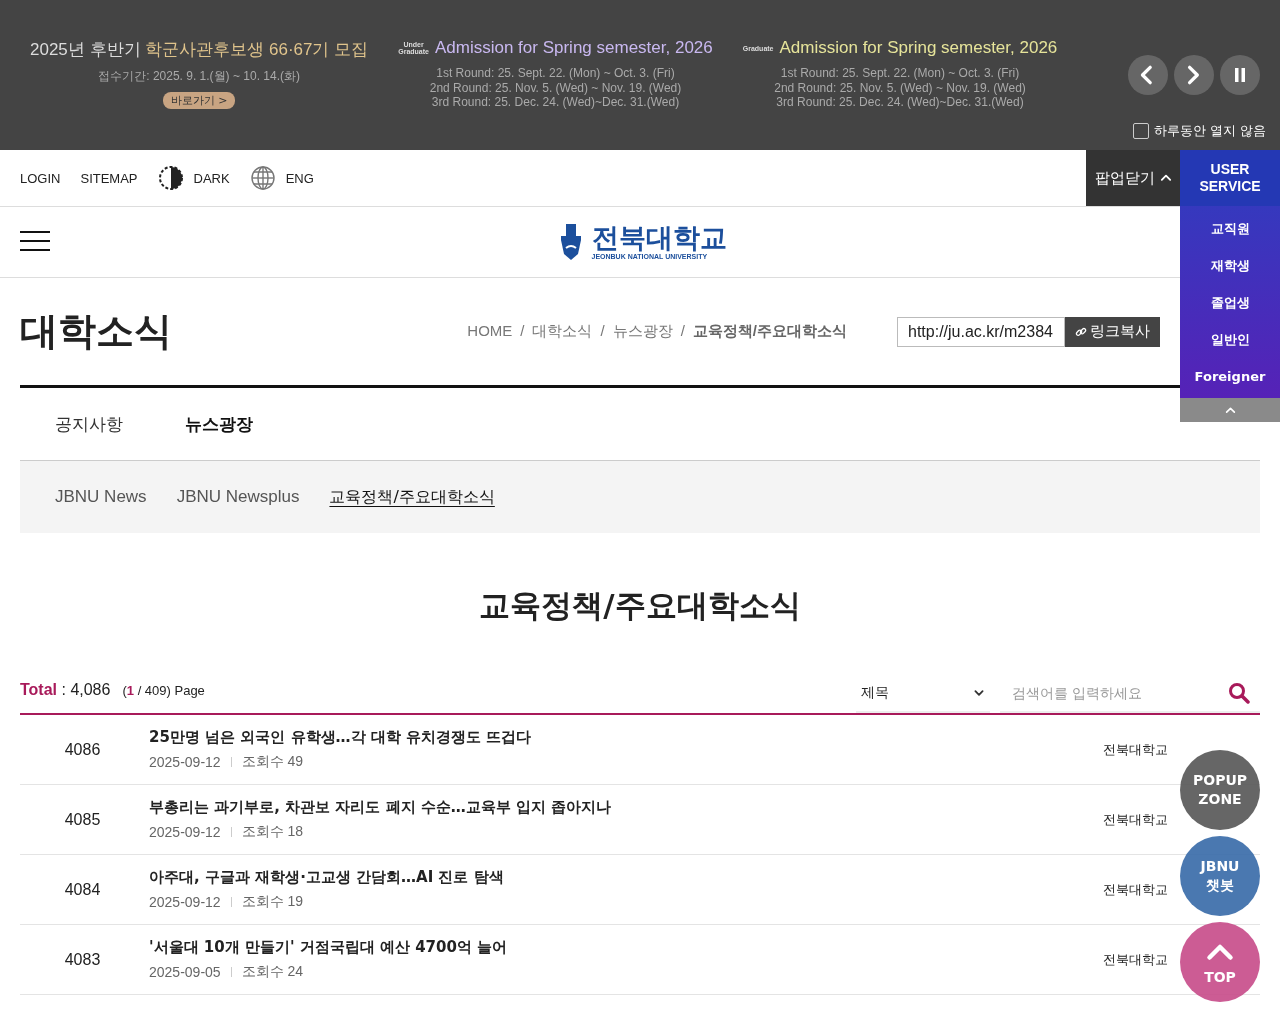 This screenshot has width=1280, height=1024. What do you see at coordinates (109, 178) in the screenshot?
I see `utility-link: SITEMAP` at bounding box center [109, 178].